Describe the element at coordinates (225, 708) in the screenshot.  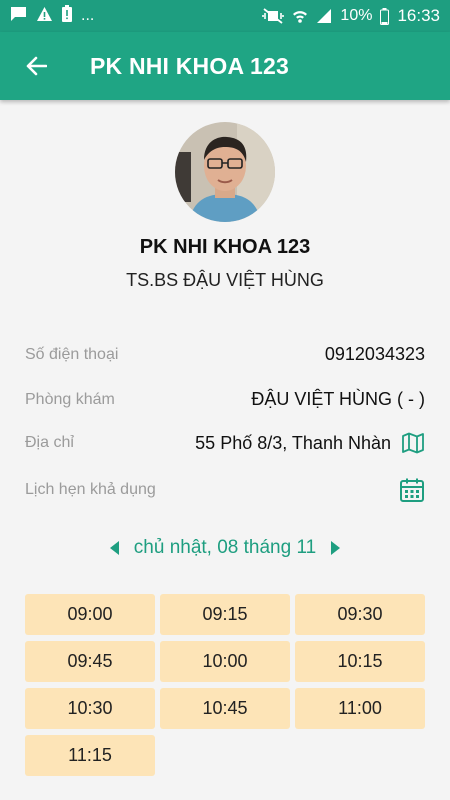
I see `time-slot: 10:45` at that location.